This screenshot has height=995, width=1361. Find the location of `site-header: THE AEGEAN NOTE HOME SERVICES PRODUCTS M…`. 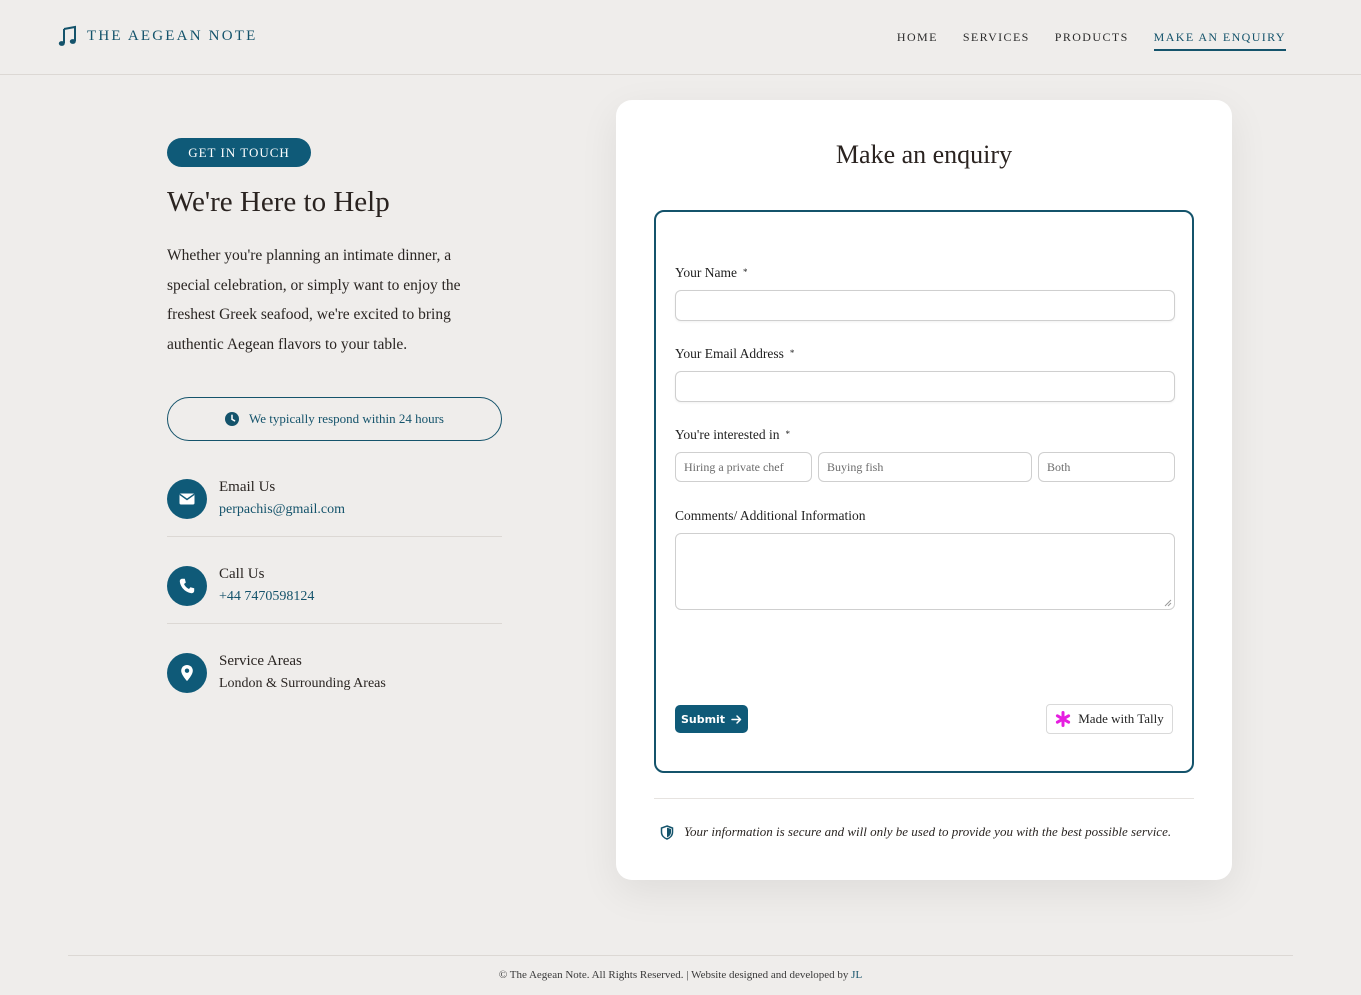

site-header: THE AEGEAN NOTE HOME SERVICES PRODUCTS M… is located at coordinates (680, 37).